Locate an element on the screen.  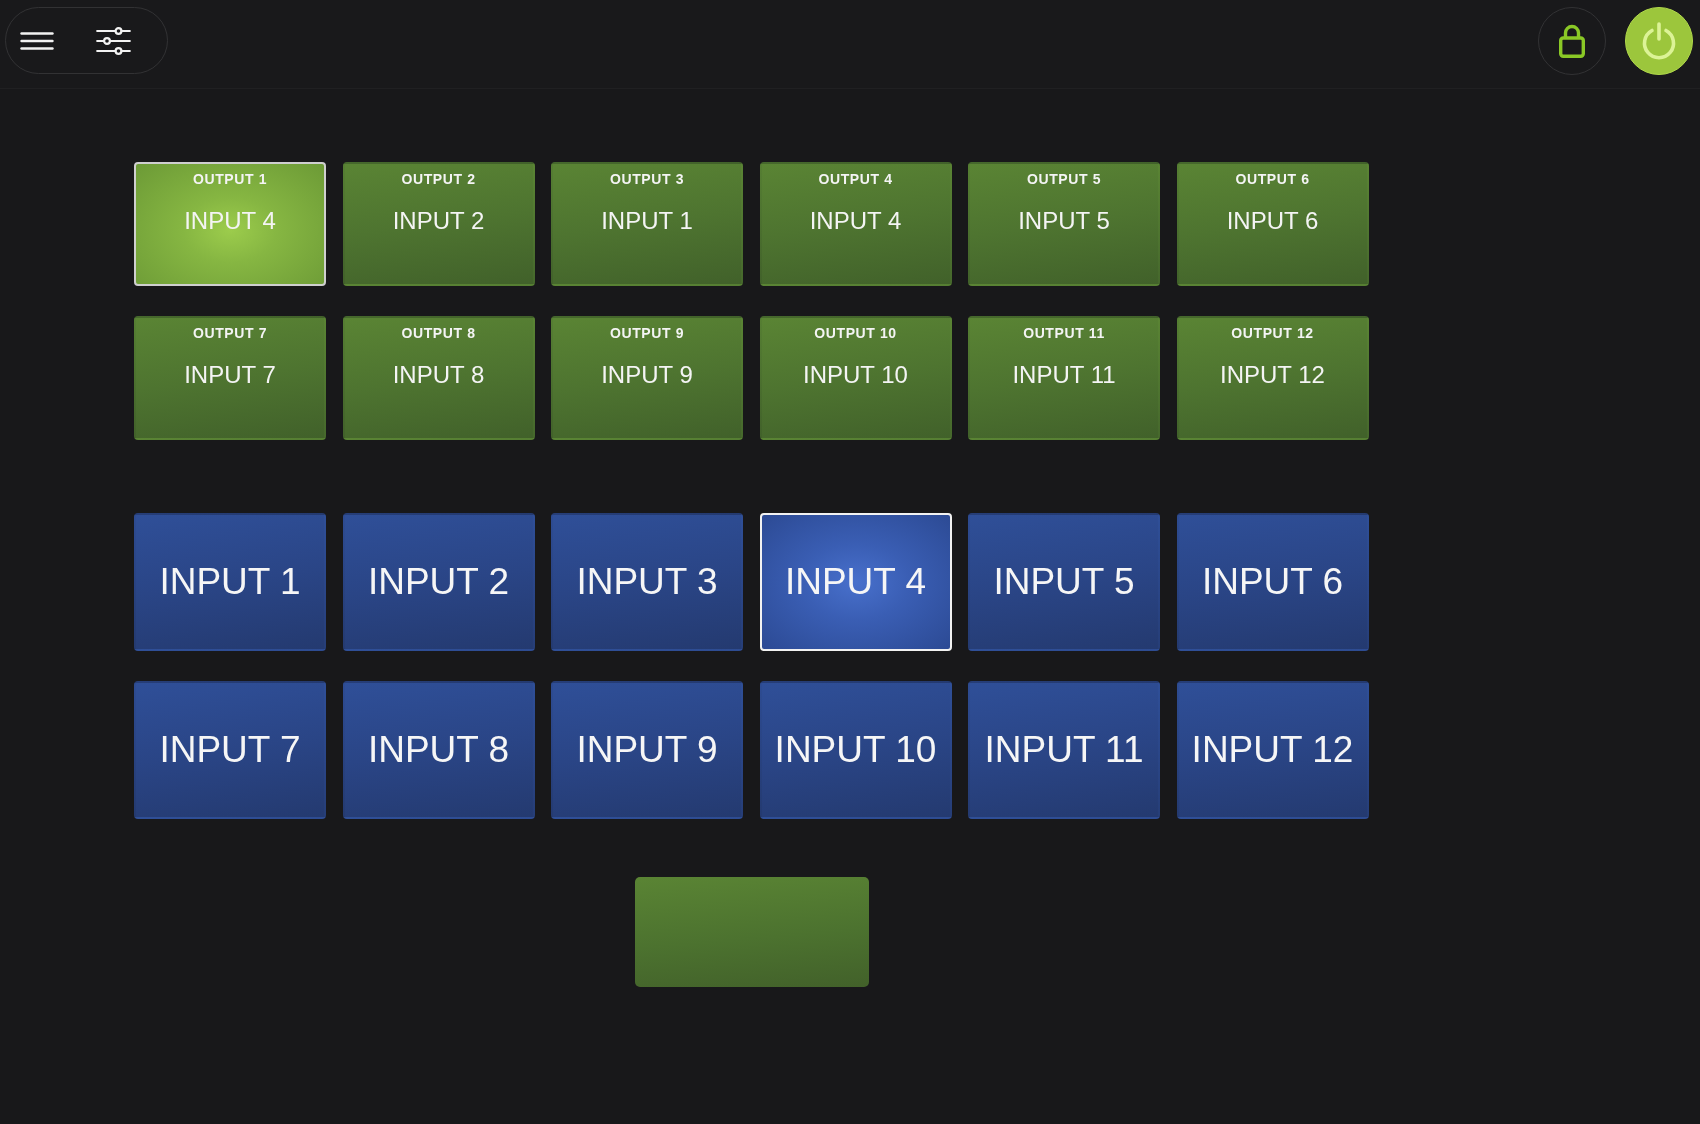
input-tile: INPUT 2 is located at coordinates (438, 582).